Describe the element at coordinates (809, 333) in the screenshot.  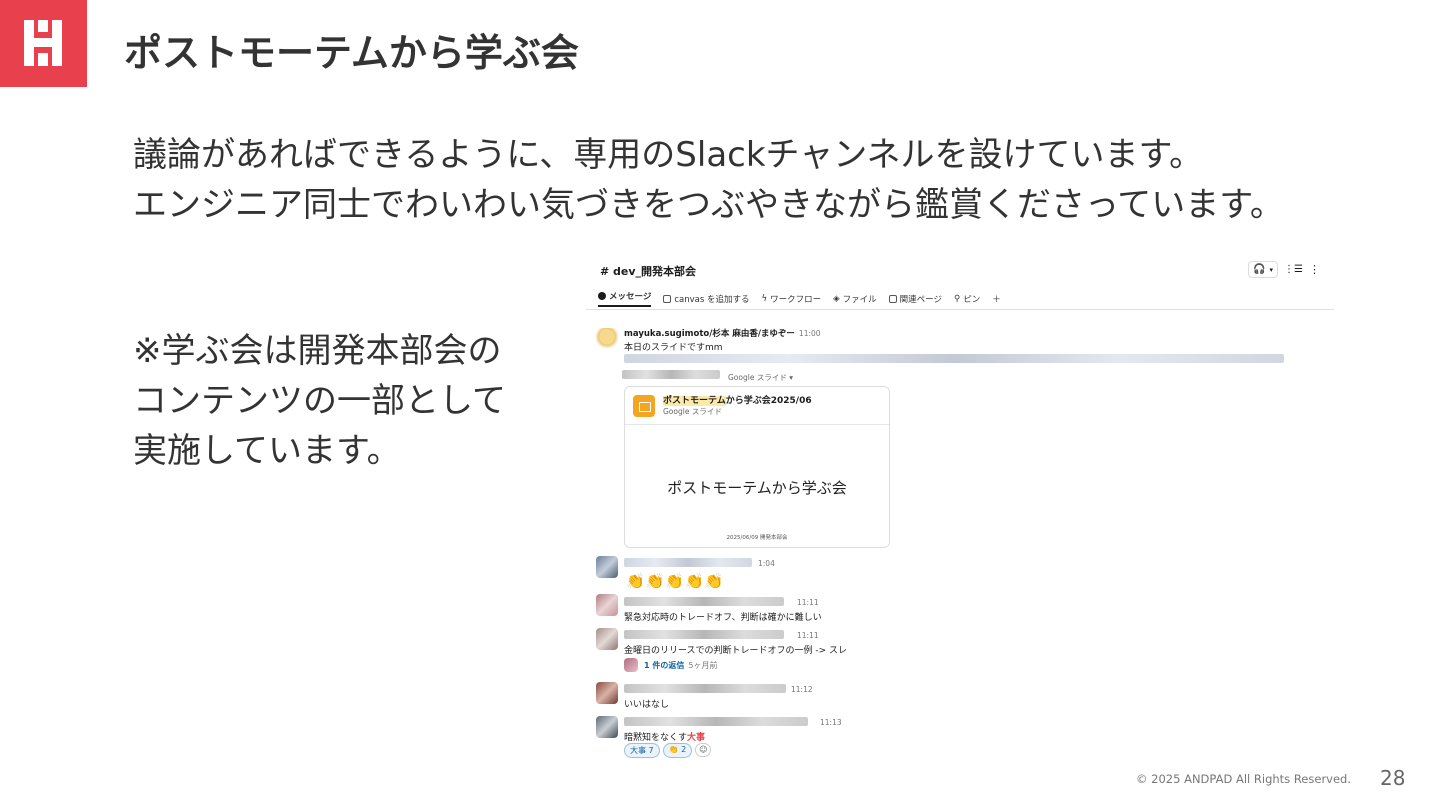
I see `message-time: 11:00` at that location.